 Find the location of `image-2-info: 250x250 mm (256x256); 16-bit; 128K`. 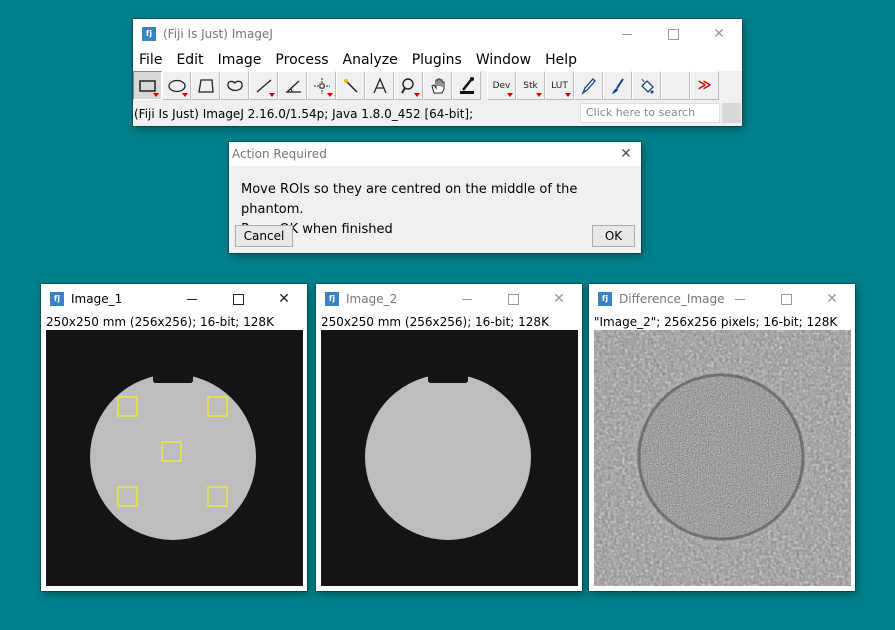

image-2-info: 250x250 mm (256x256); 16-bit; 128K is located at coordinates (435, 322).